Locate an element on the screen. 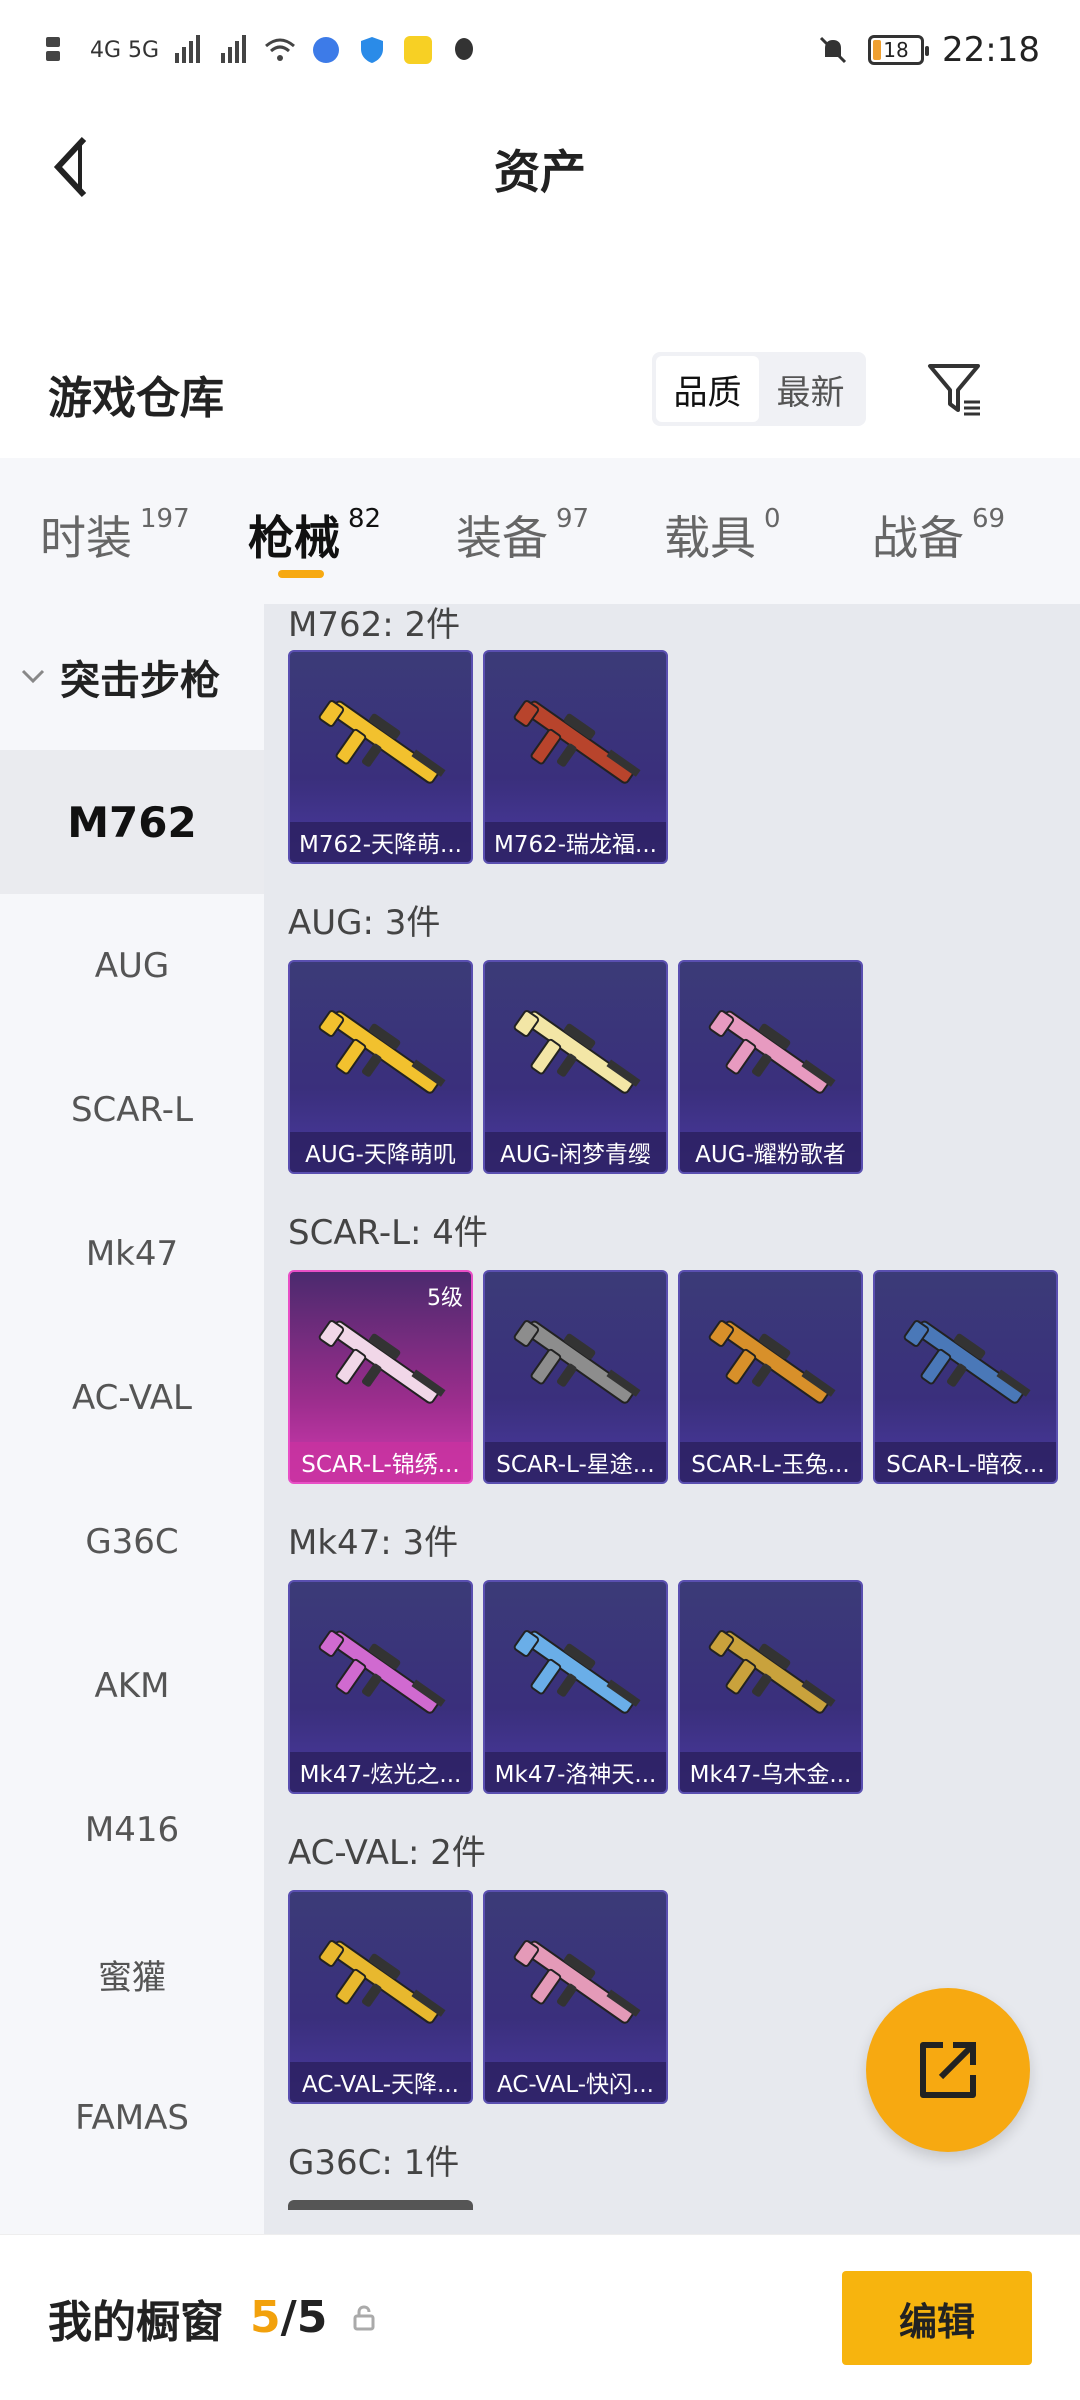 The height and width of the screenshot is (2400, 1080). sidebar-item-ac-val: AC-VAL is located at coordinates (132, 1398).